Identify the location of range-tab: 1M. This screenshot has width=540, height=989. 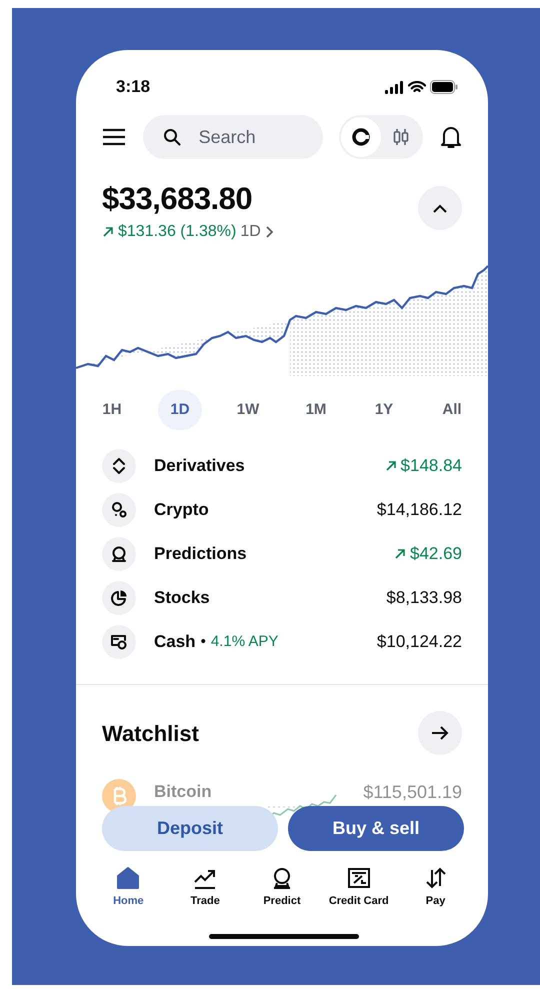
(316, 410).